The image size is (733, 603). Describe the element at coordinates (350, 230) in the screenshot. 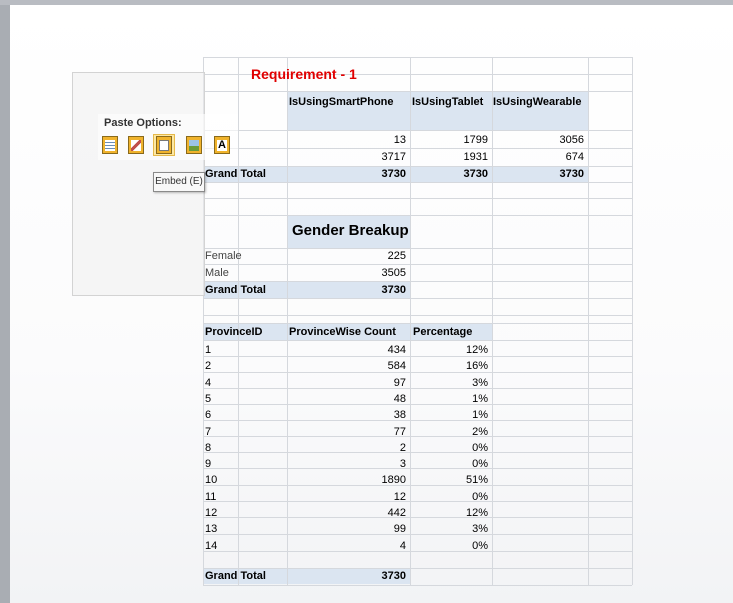

I see `gender-breakup-title: Gender Breakup` at that location.